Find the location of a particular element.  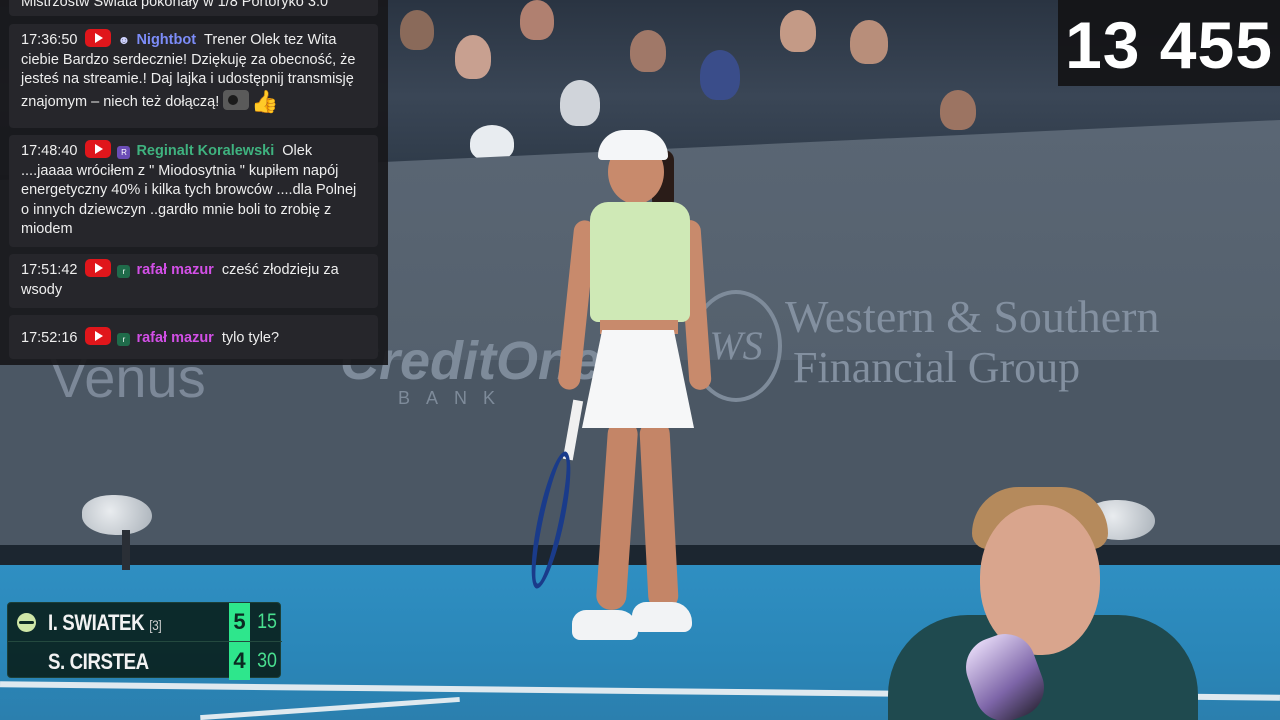

viewer-count: 13 455 is located at coordinates (1169, 43).